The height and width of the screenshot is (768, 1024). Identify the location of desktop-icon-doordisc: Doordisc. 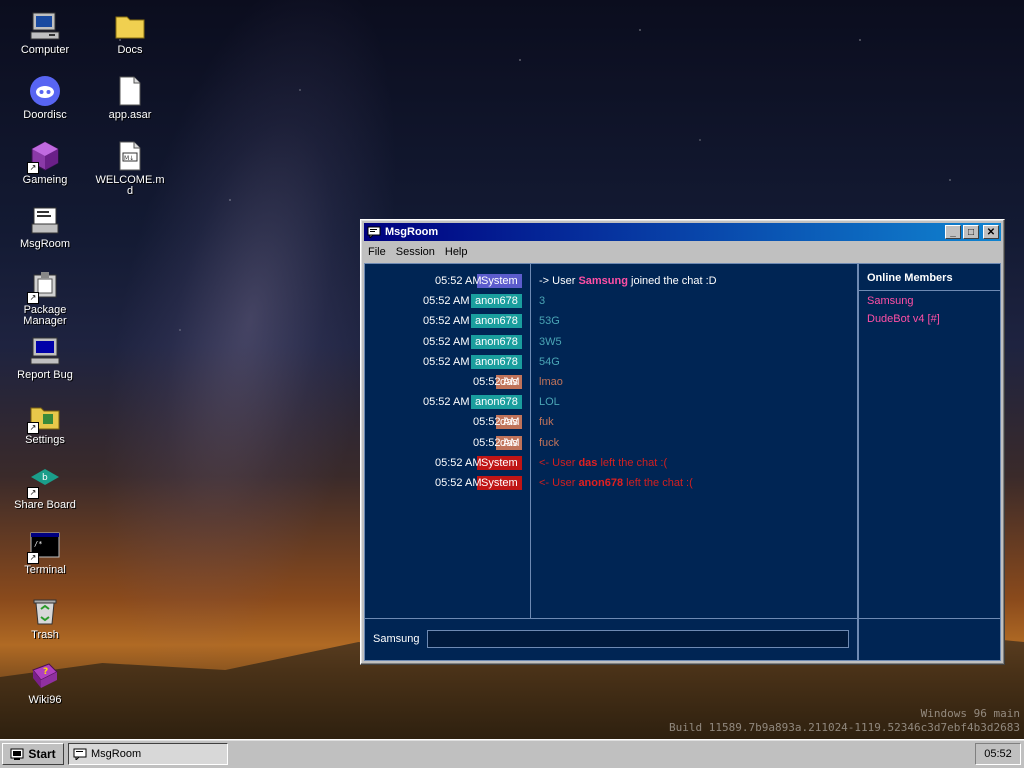
(45, 98).